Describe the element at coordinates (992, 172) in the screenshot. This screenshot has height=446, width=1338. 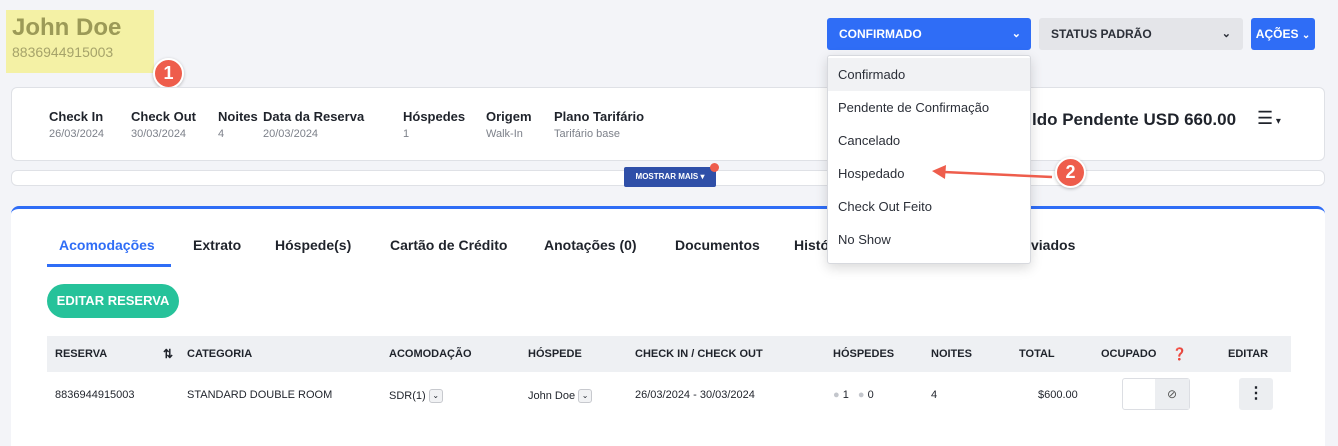
I see `annotation-arrow-icon` at that location.